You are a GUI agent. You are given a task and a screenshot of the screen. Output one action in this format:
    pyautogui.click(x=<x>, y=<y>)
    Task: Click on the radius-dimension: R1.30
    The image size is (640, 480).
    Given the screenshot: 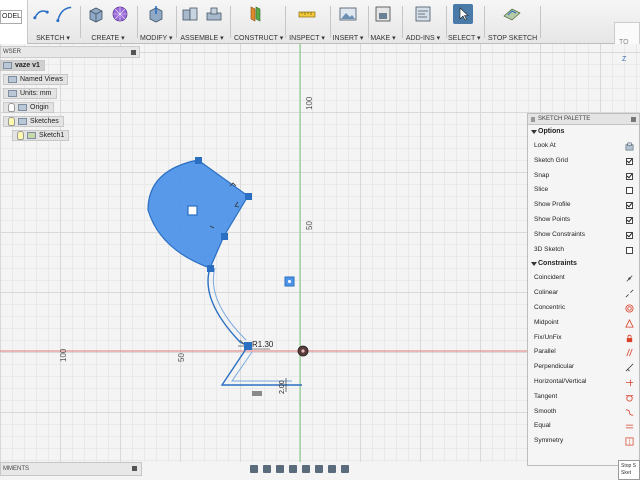 What is the action you would take?
    pyautogui.click(x=263, y=344)
    